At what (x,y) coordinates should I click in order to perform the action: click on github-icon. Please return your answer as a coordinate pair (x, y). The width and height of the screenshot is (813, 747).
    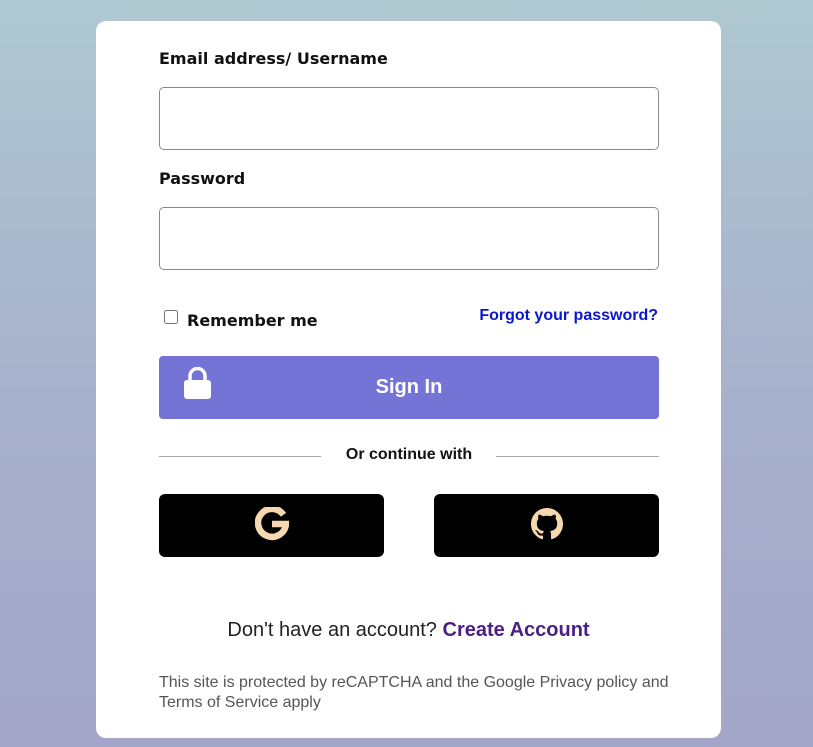
    Looking at the image, I should click on (546, 525).